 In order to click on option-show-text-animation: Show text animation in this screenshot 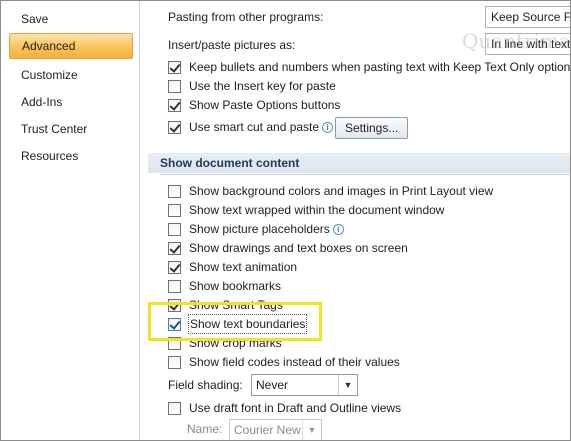, I will do `click(232, 267)`.